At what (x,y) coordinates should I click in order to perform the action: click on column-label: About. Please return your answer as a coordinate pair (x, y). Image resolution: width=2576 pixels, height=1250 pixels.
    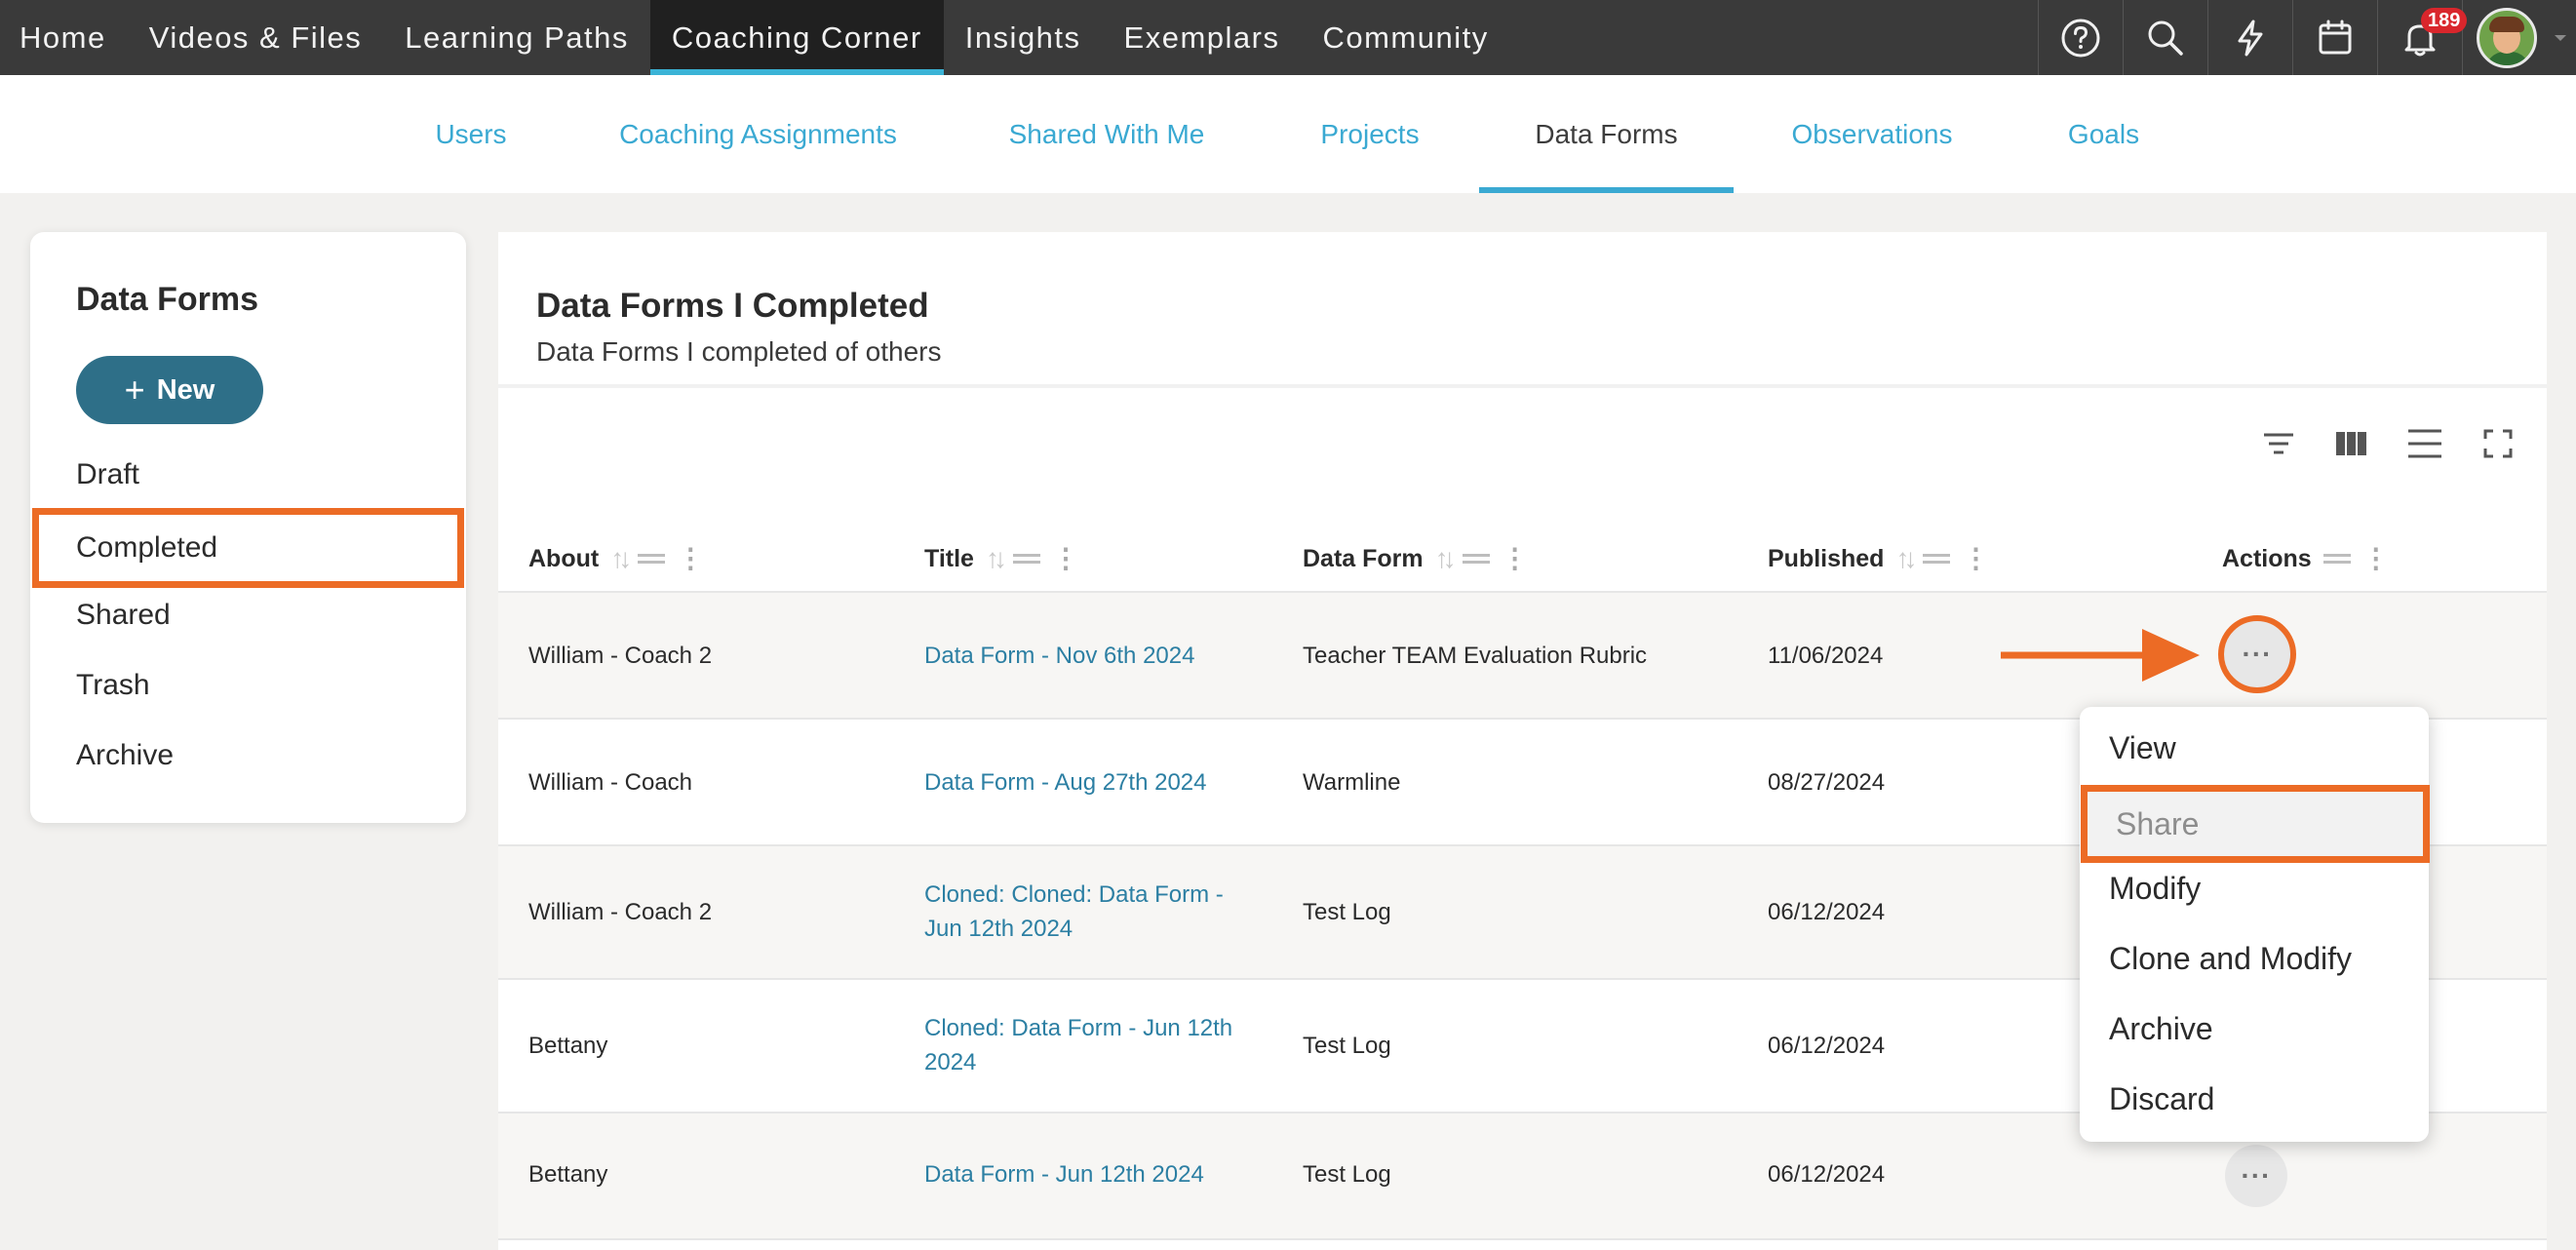
    Looking at the image, I should click on (564, 558).